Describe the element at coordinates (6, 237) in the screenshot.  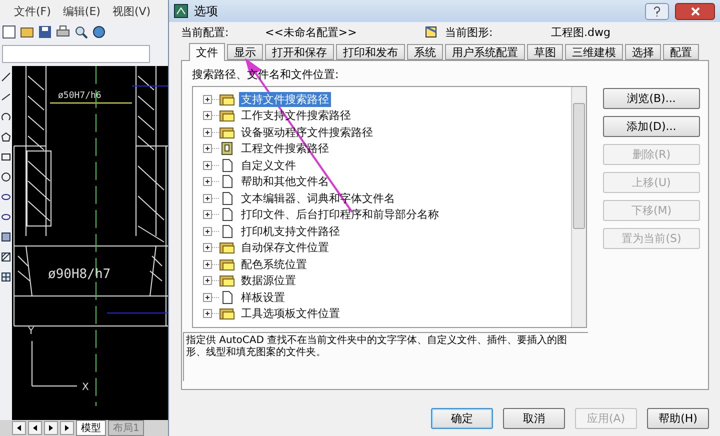
I see `block-icon` at that location.